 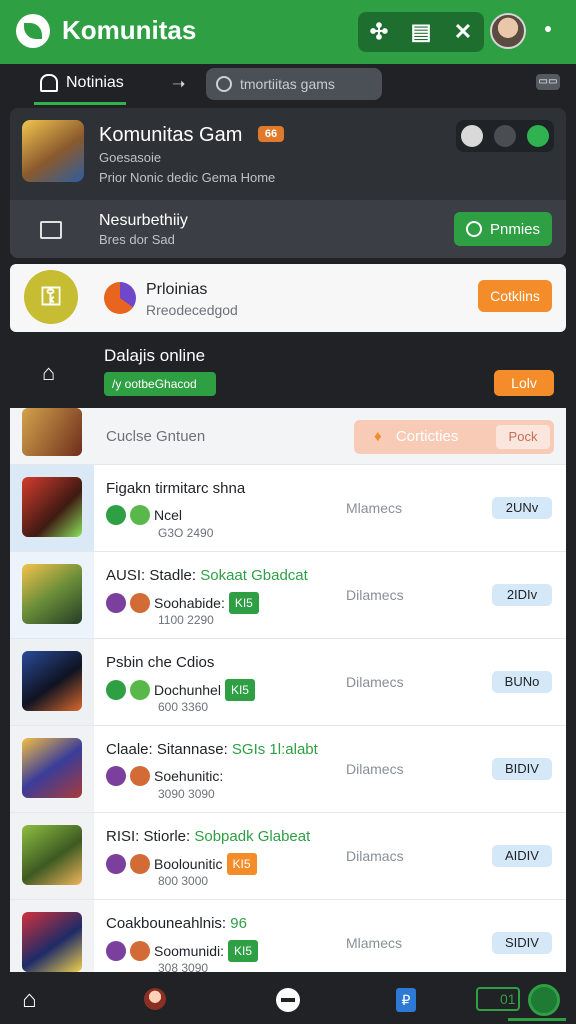 What do you see at coordinates (374, 508) in the screenshot?
I see `list-item-status: Mlamecs` at bounding box center [374, 508].